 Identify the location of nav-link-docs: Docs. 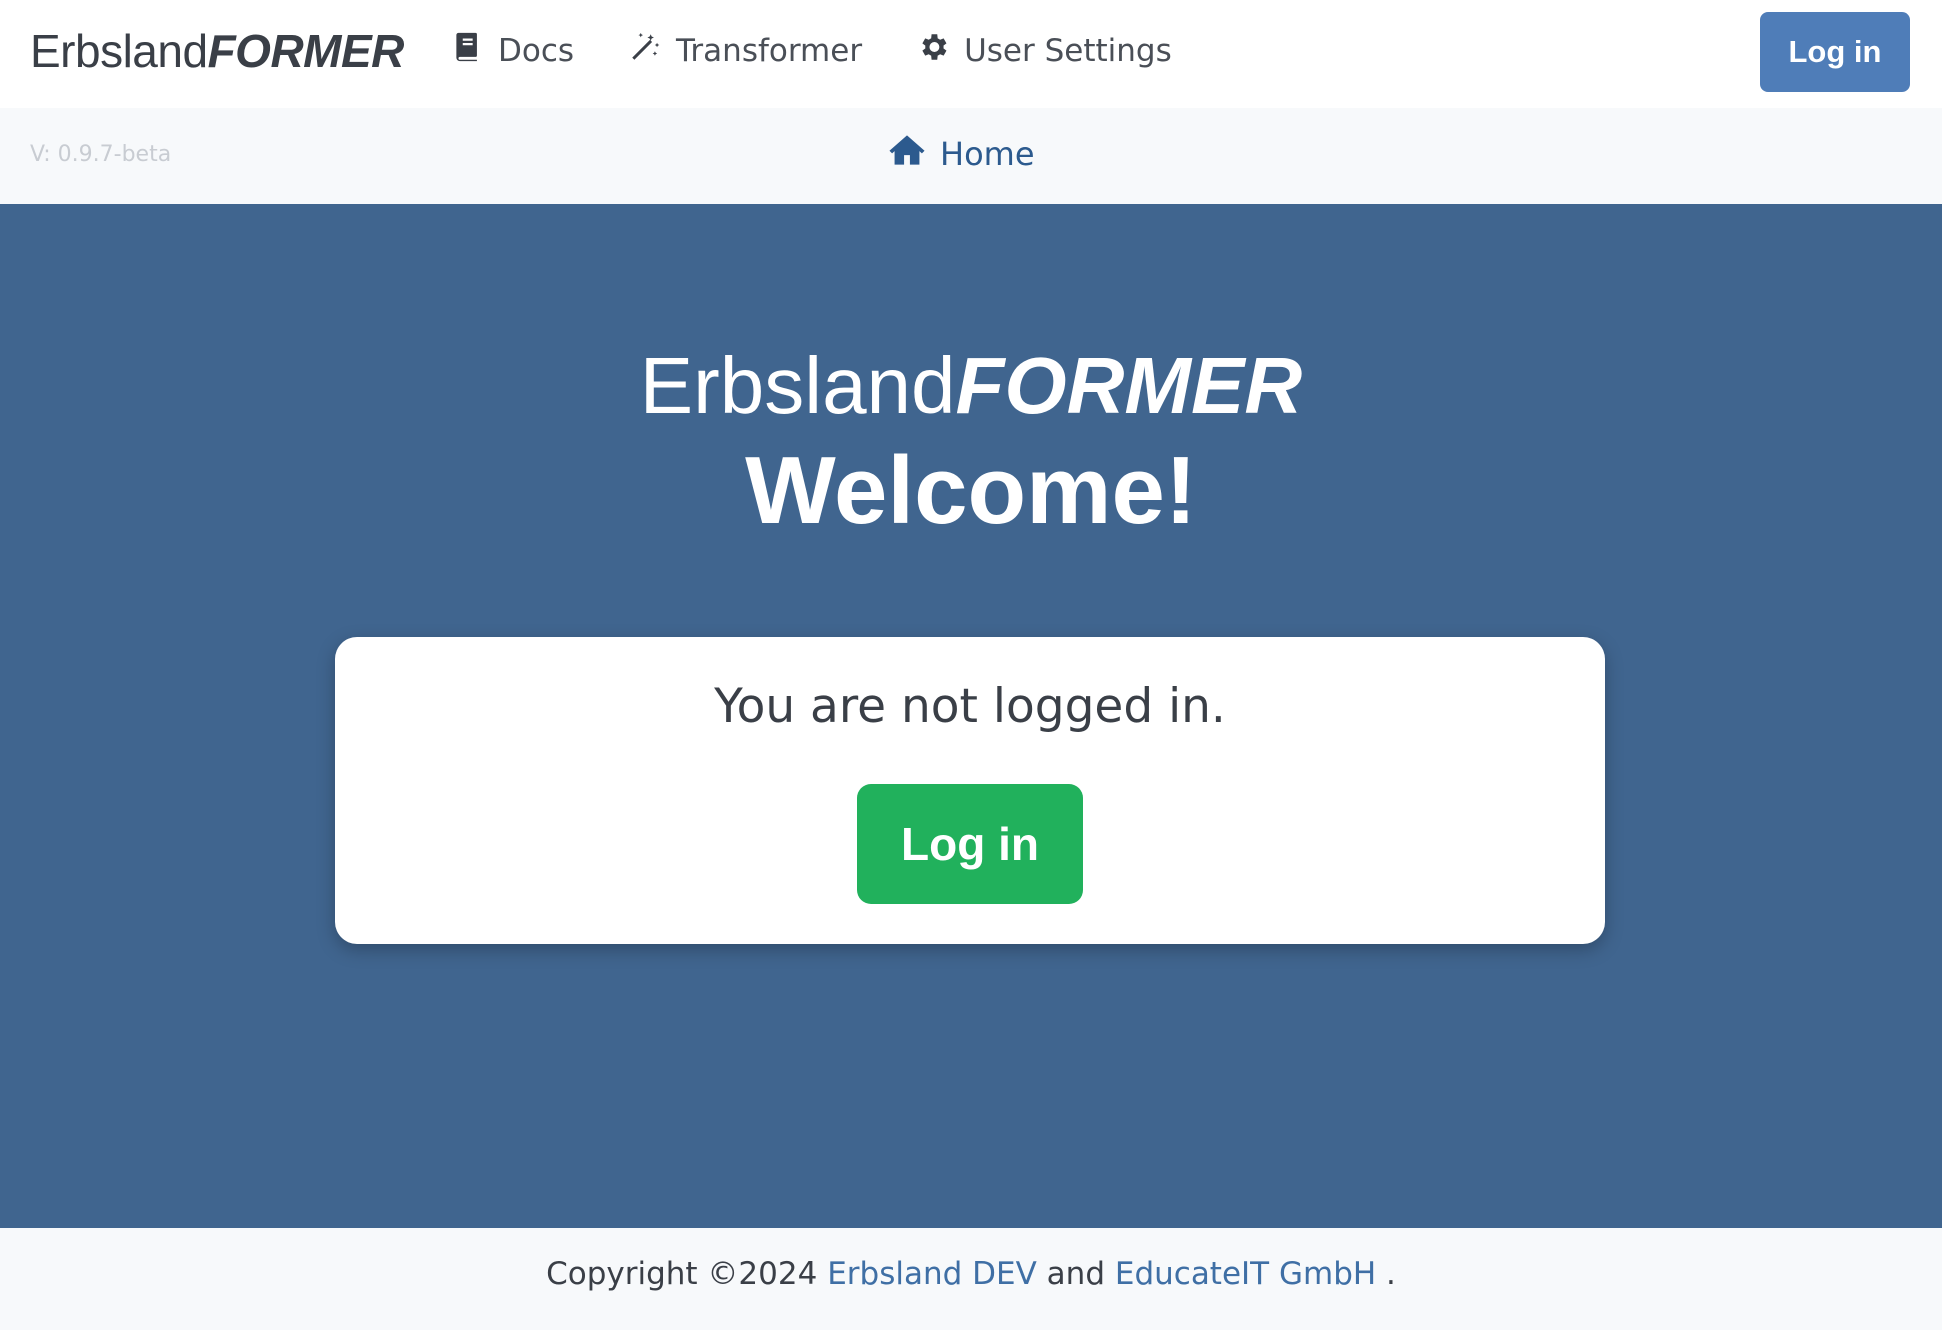
(512, 51).